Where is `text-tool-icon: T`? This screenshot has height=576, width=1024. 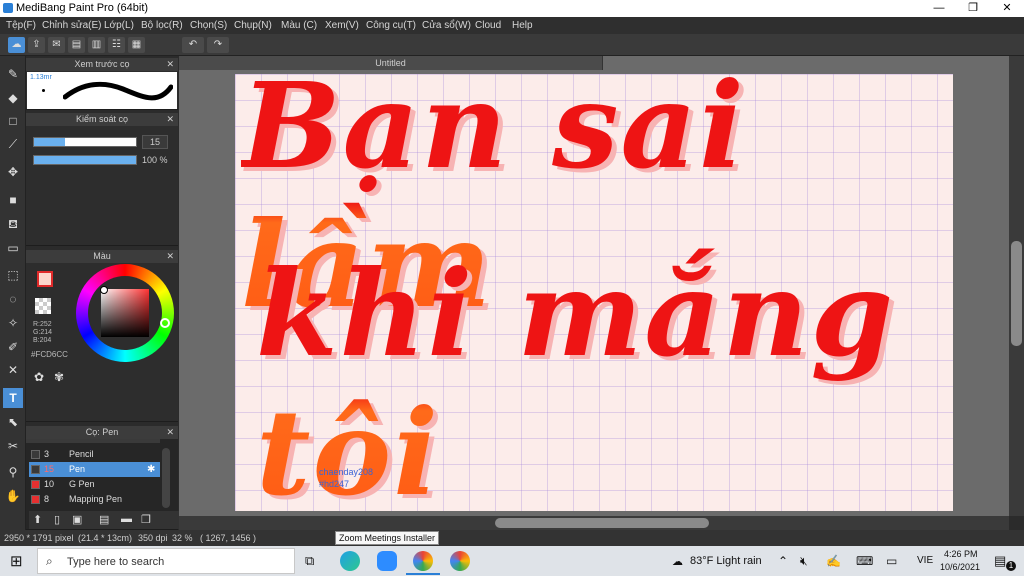 text-tool-icon: T is located at coordinates (13, 398).